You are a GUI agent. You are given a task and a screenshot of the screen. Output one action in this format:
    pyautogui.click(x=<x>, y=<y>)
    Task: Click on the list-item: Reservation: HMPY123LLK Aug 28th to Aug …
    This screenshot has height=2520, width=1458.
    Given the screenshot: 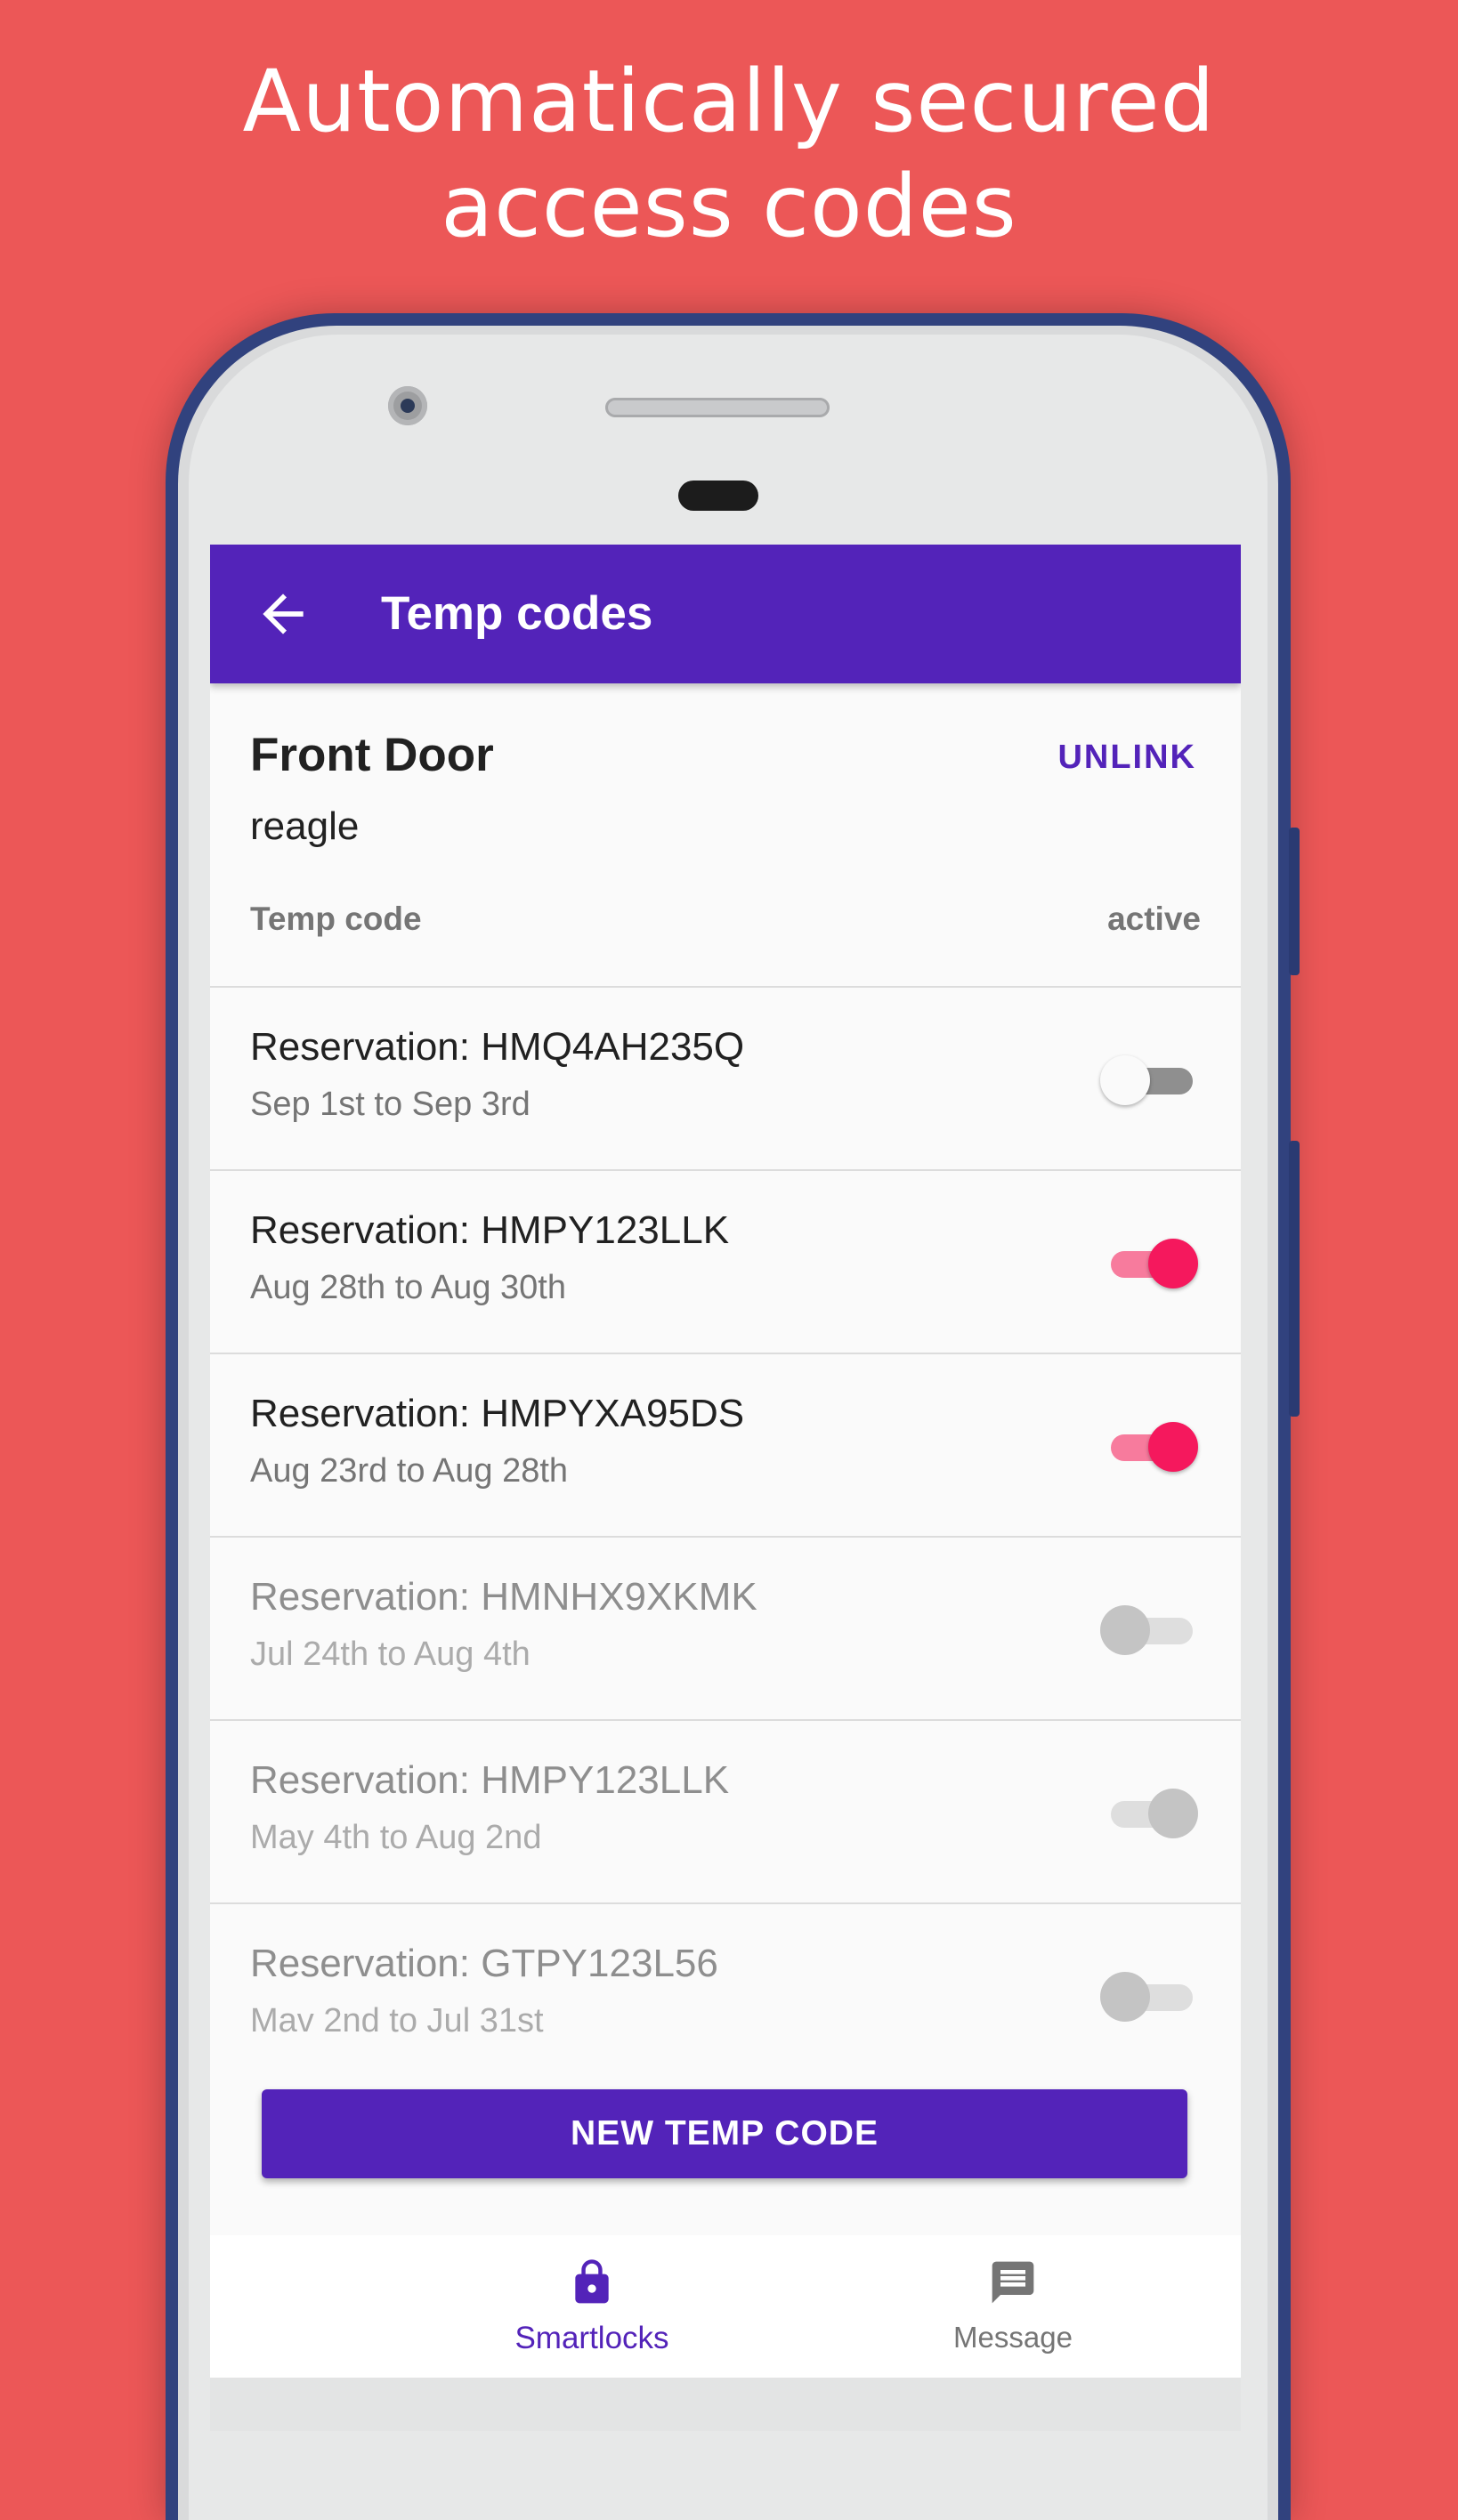 What is the action you would take?
    pyautogui.click(x=725, y=1261)
    